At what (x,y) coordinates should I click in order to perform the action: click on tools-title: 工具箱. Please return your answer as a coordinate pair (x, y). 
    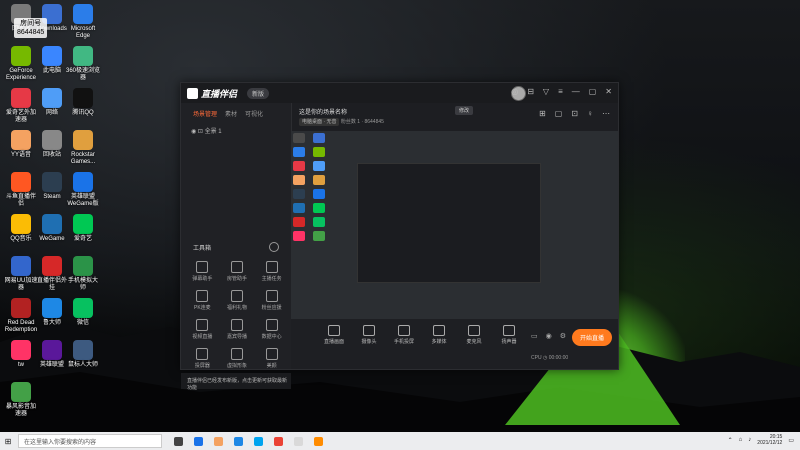
    Looking at the image, I should click on (202, 249).